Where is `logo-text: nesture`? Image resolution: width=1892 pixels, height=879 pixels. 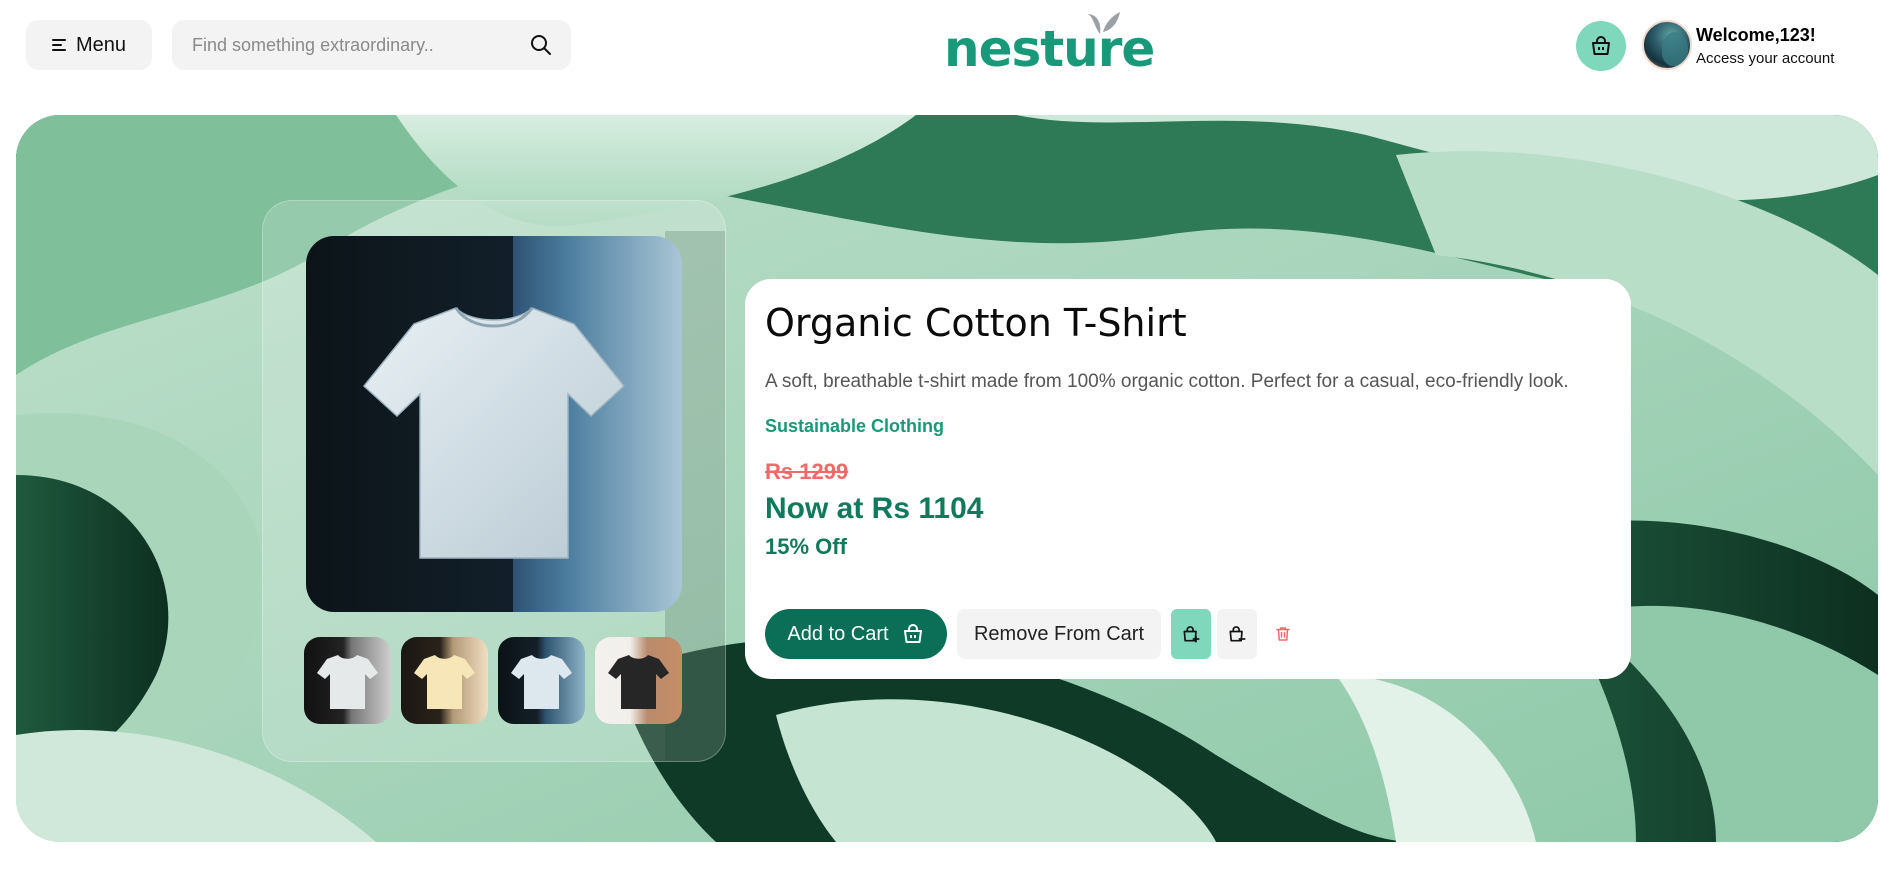 logo-text: nesture is located at coordinates (1049, 49).